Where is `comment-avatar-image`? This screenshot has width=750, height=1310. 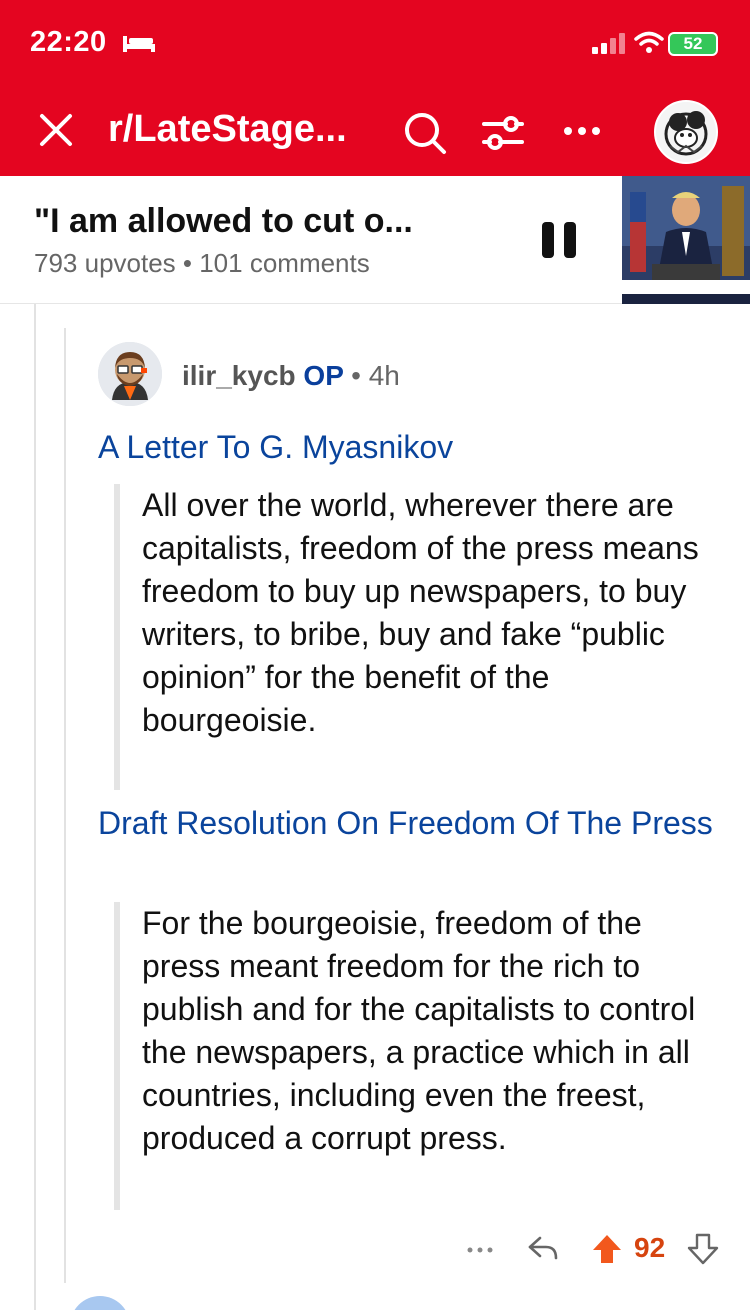
comment-avatar-image is located at coordinates (130, 374).